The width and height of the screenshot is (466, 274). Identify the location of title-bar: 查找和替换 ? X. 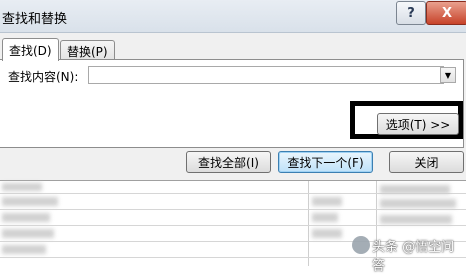
(233, 16).